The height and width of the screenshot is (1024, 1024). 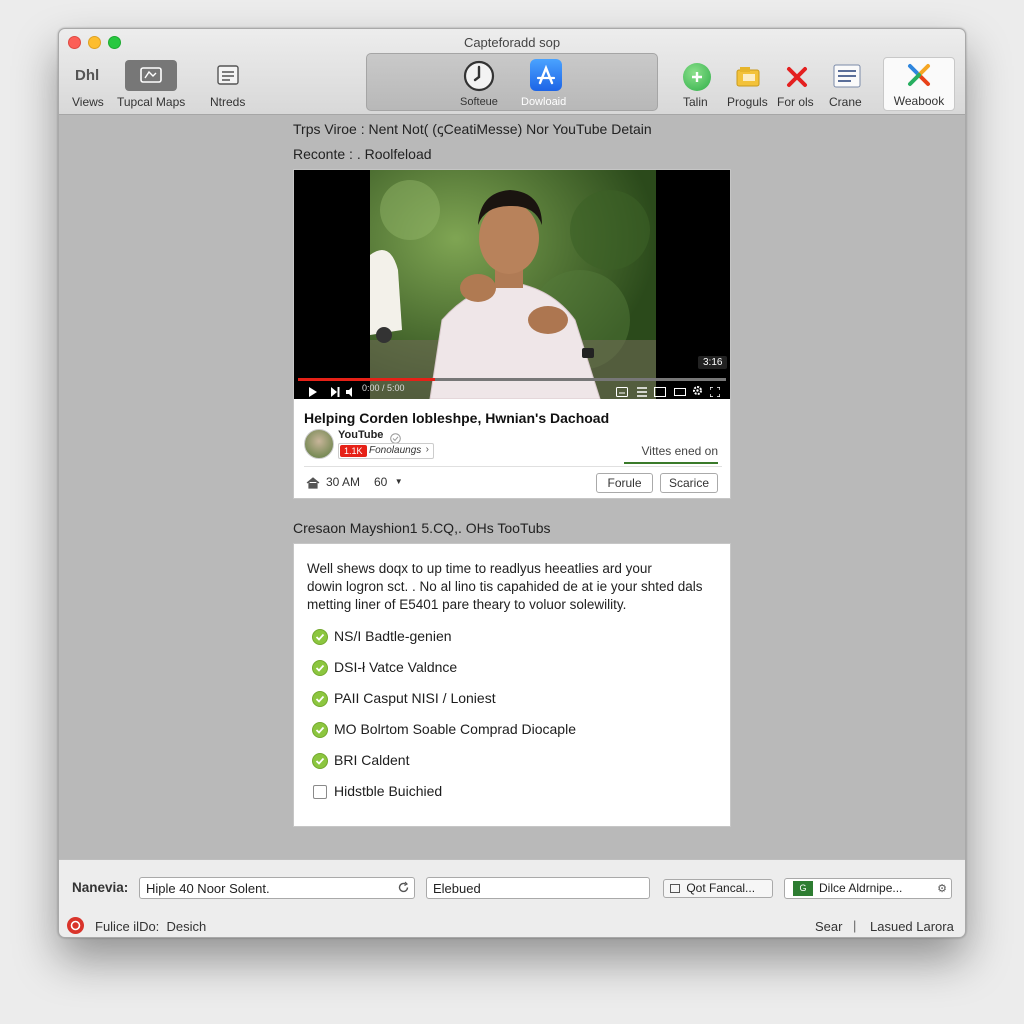 I want to click on aldrnipe-input: G Dilce Aldrnipe... ⚙, so click(x=868, y=888).